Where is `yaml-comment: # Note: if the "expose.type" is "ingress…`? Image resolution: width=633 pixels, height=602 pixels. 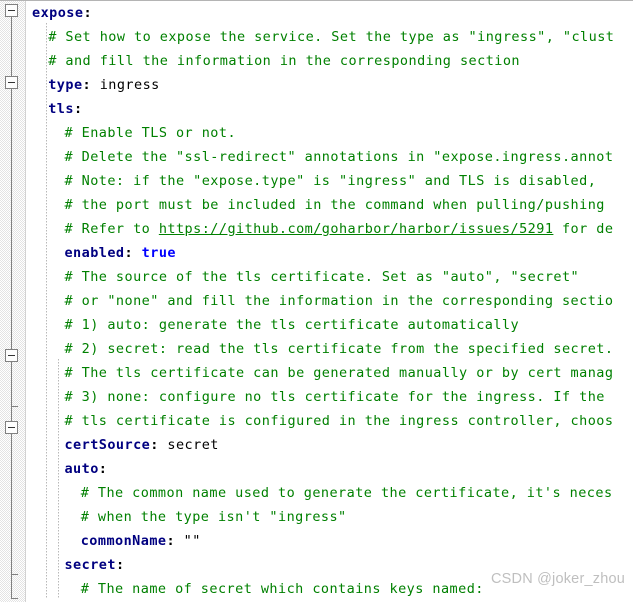
yaml-comment: # Note: if the "expose.type" is "ingress… is located at coordinates (330, 181).